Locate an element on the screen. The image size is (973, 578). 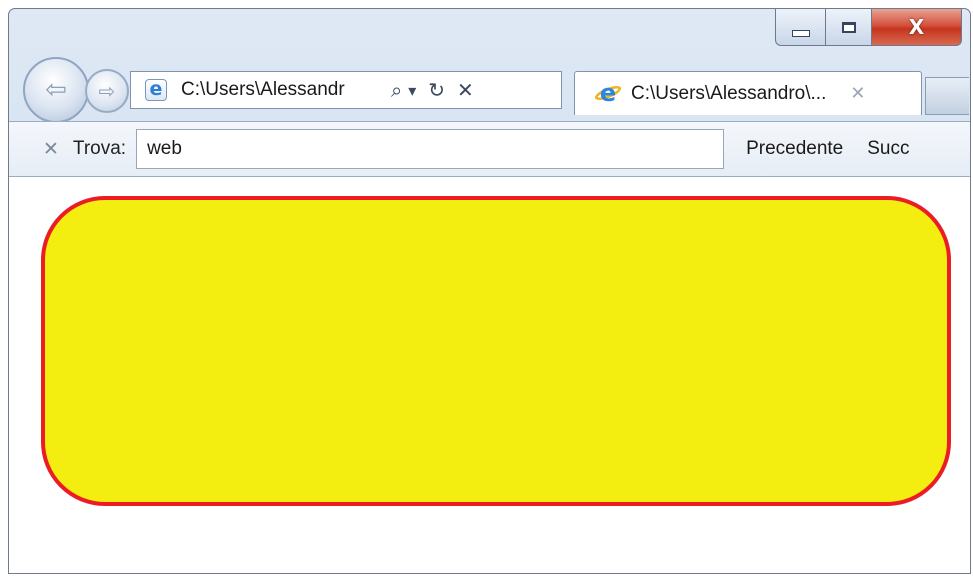
close-icon: X is located at coordinates (916, 27).